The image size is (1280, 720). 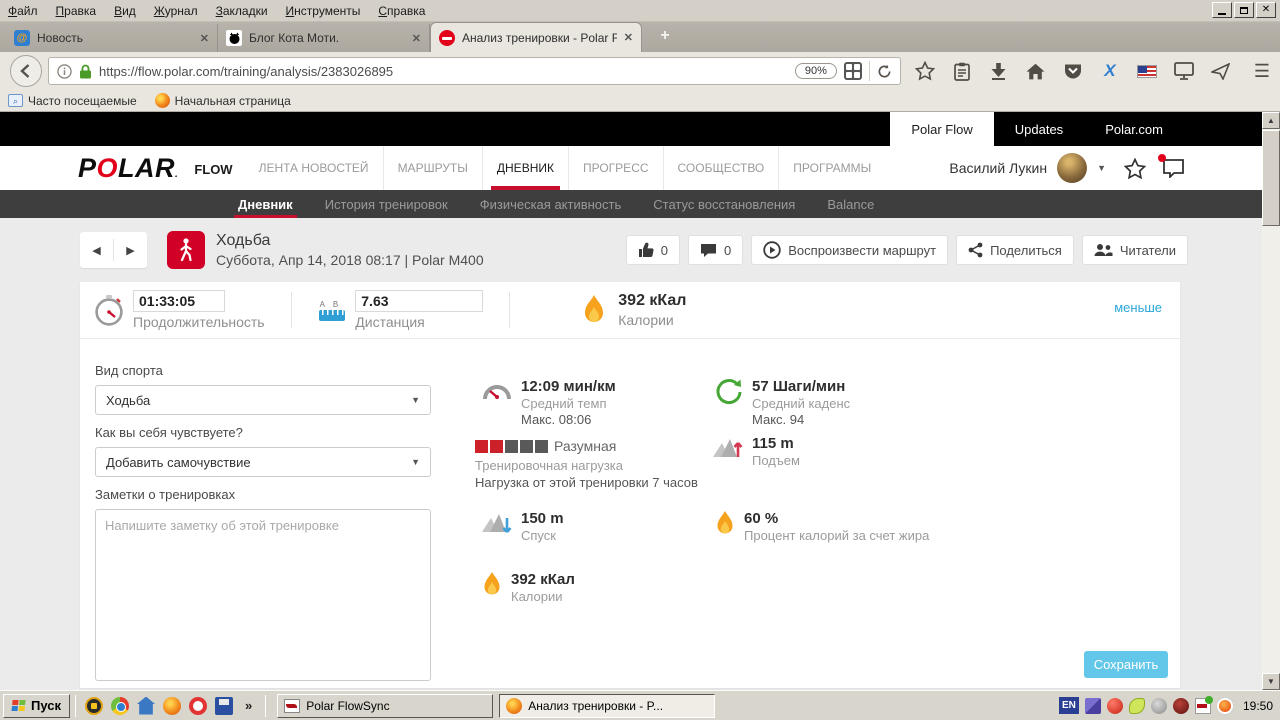 I want to click on chrome-icon, so click(x=120, y=705).